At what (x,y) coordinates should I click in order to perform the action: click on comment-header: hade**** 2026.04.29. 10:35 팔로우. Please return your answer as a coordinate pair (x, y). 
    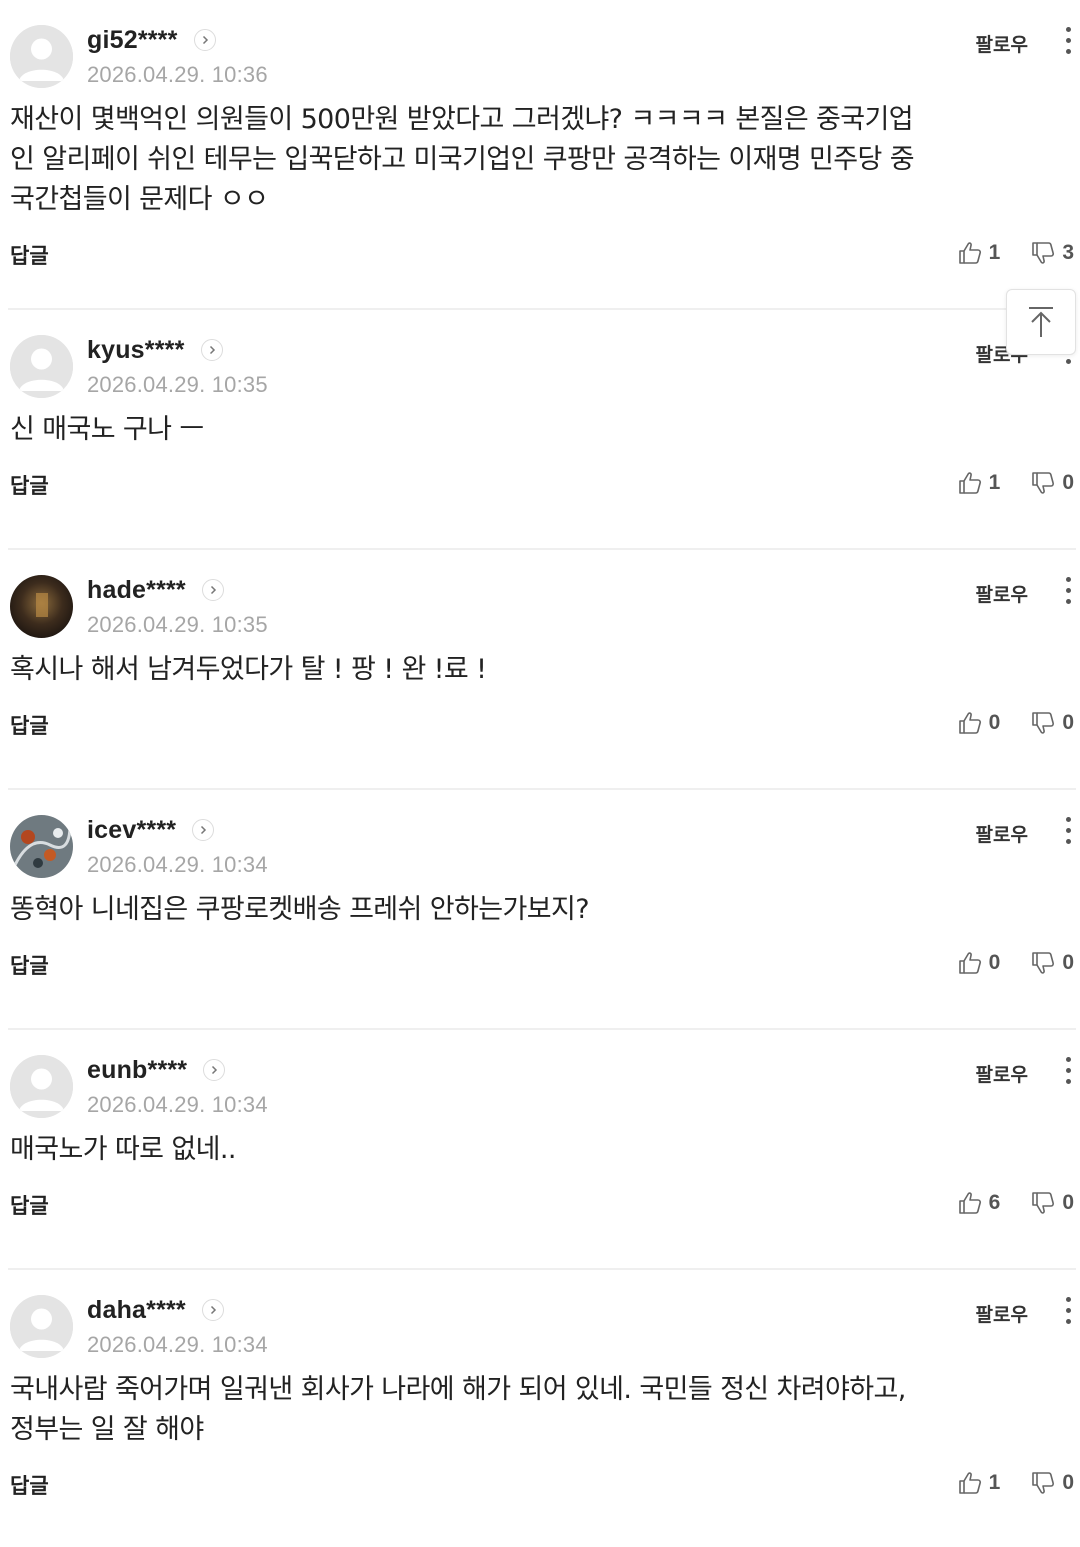
    Looking at the image, I should click on (545, 600).